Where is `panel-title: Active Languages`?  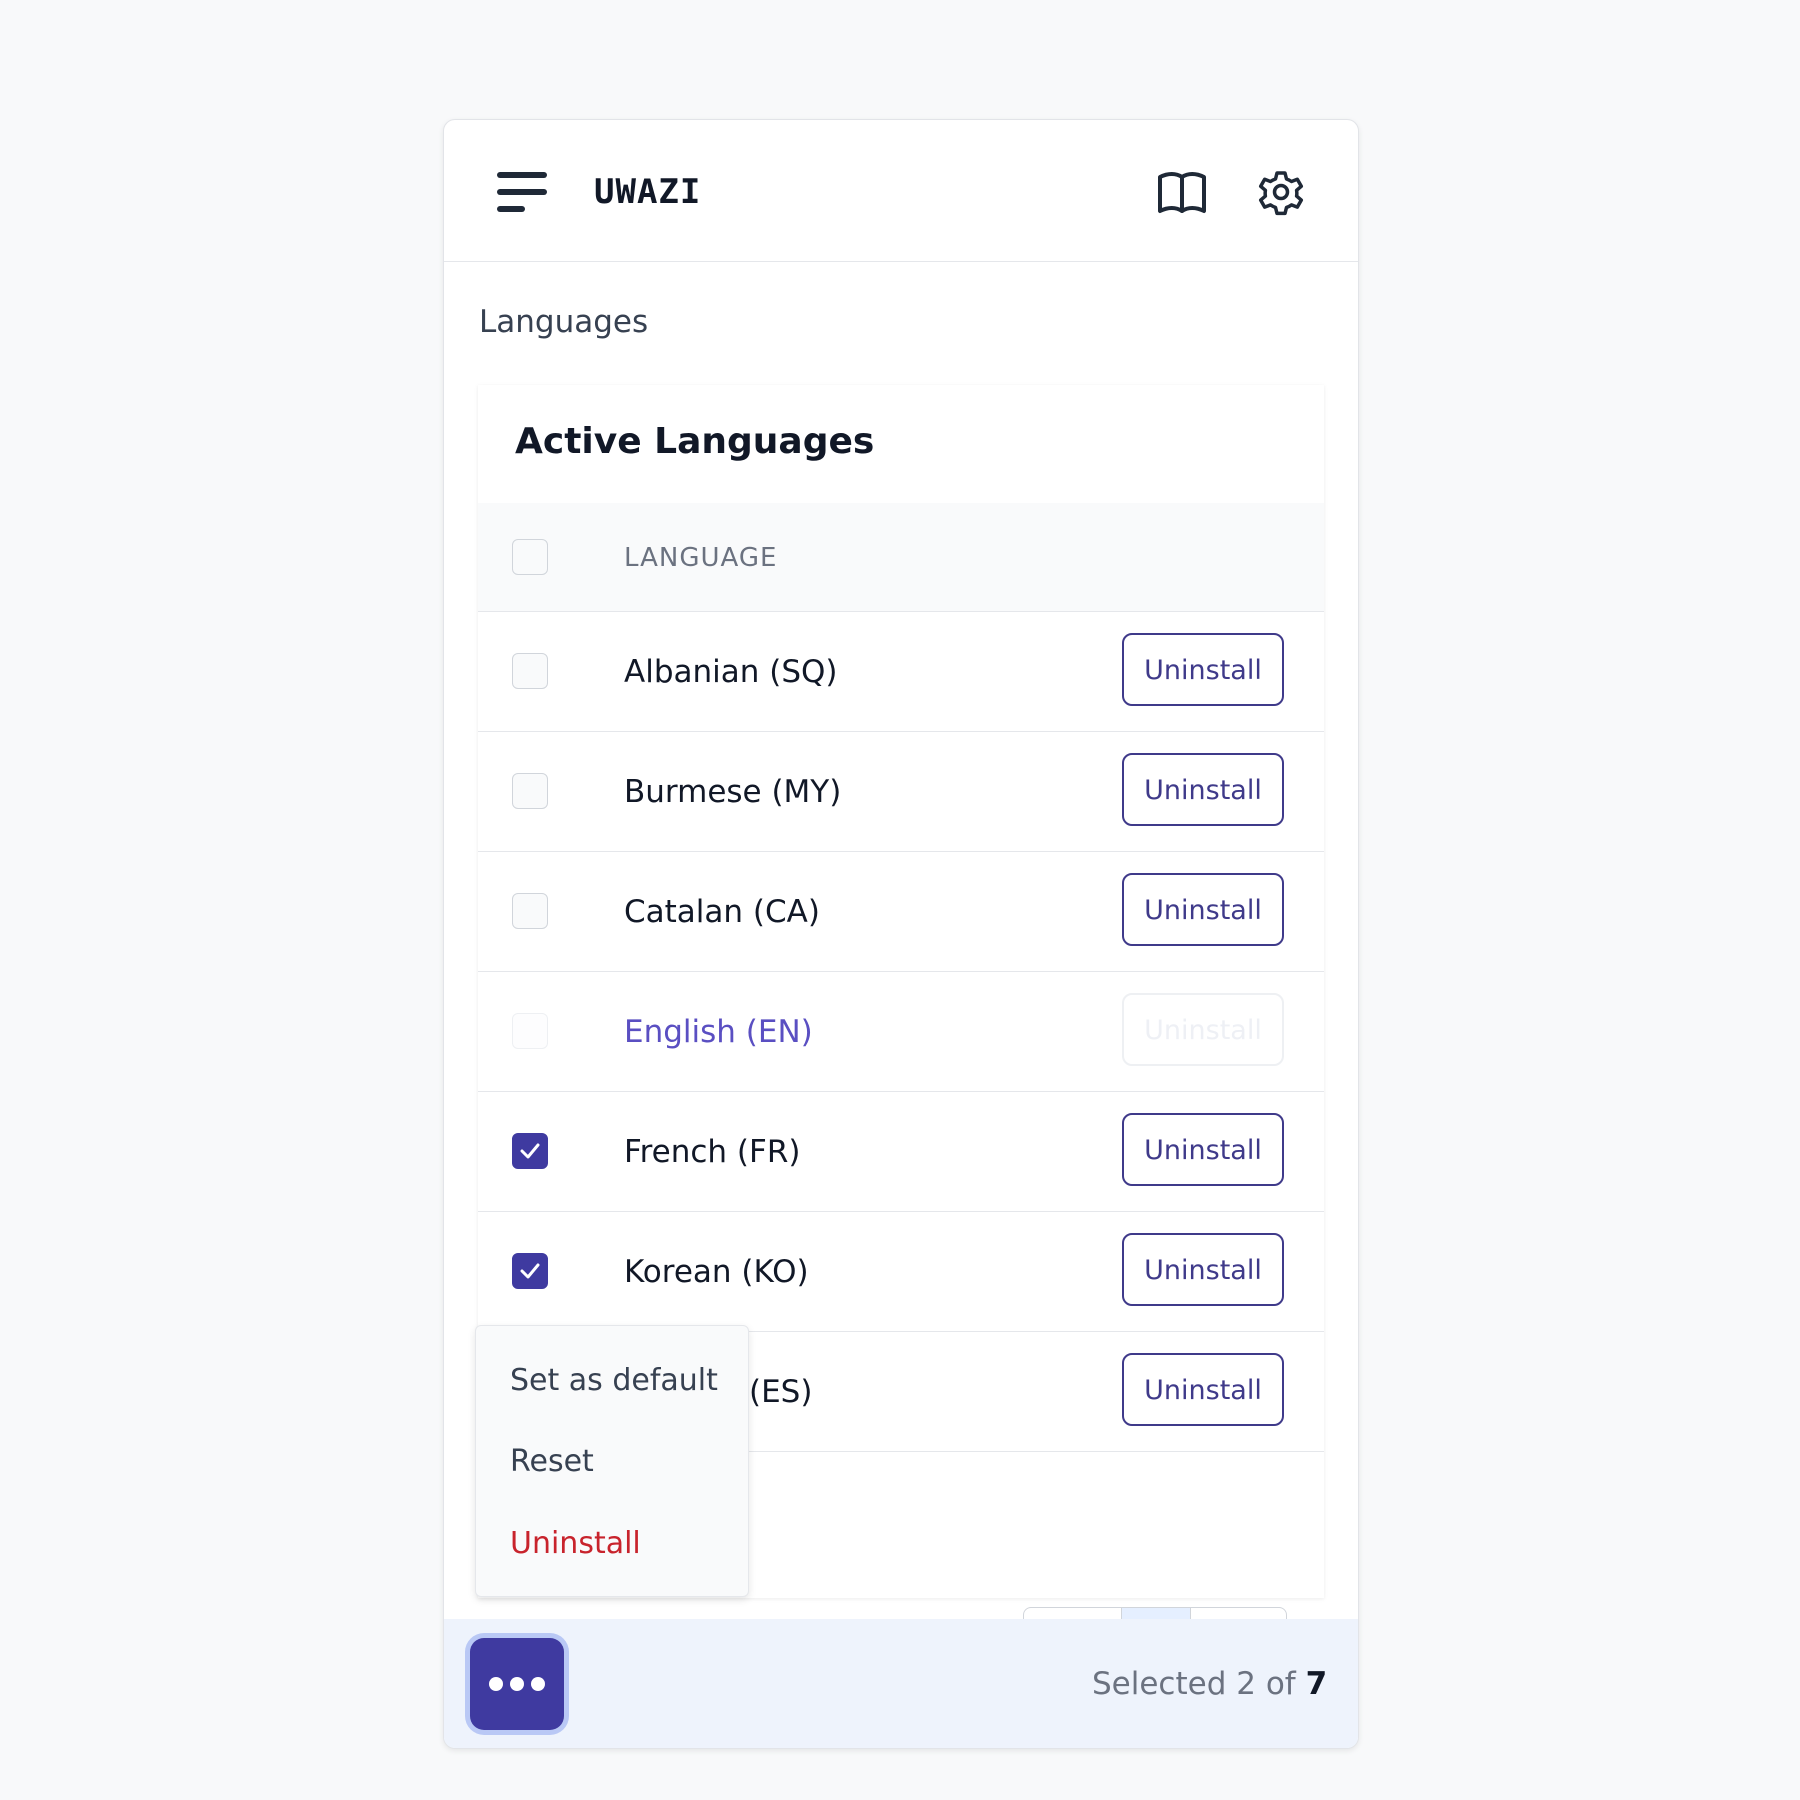 panel-title: Active Languages is located at coordinates (695, 441).